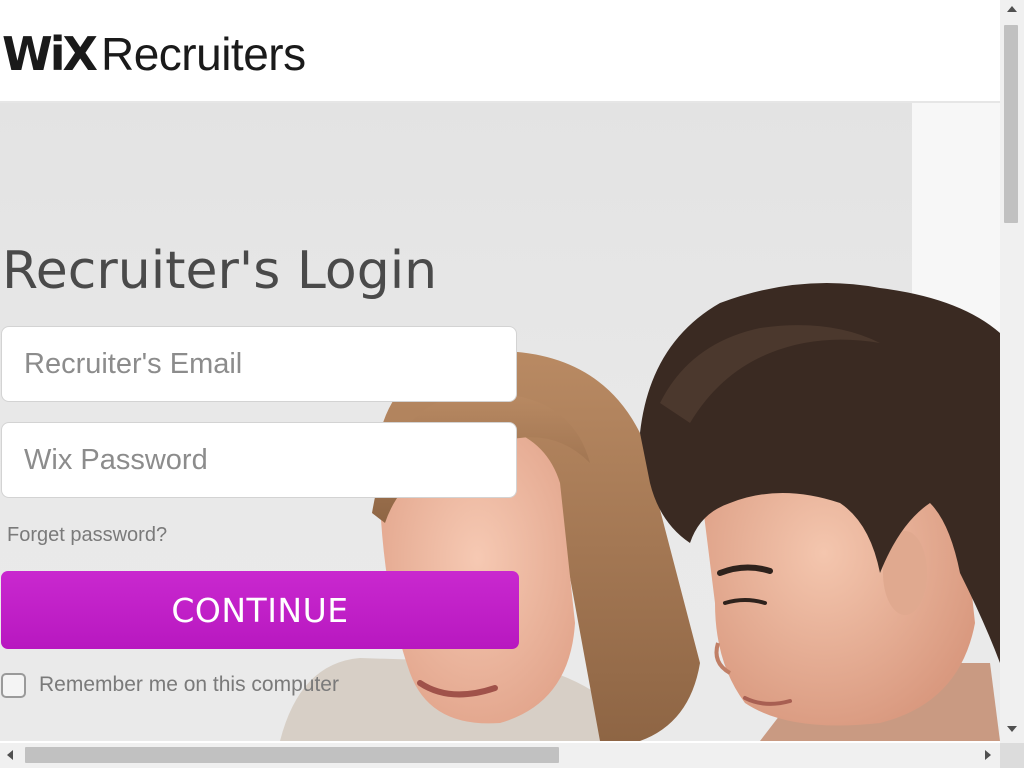  Describe the element at coordinates (1012, 755) in the screenshot. I see `scrollbar-corner` at that location.